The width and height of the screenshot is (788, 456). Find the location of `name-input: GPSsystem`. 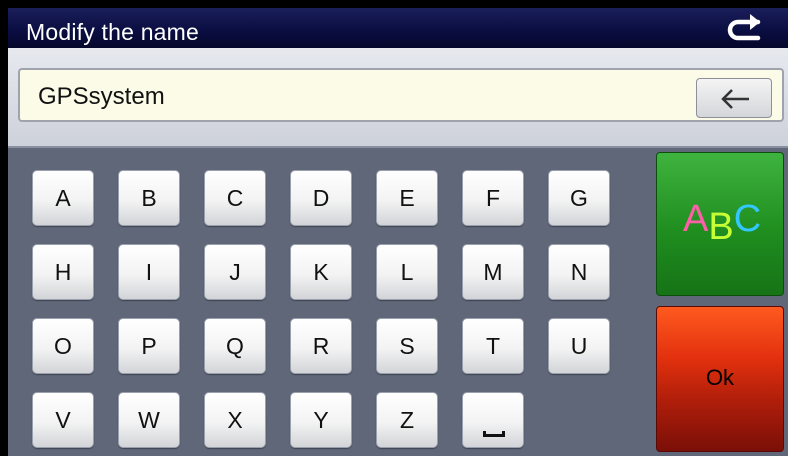

name-input: GPSsystem is located at coordinates (401, 95).